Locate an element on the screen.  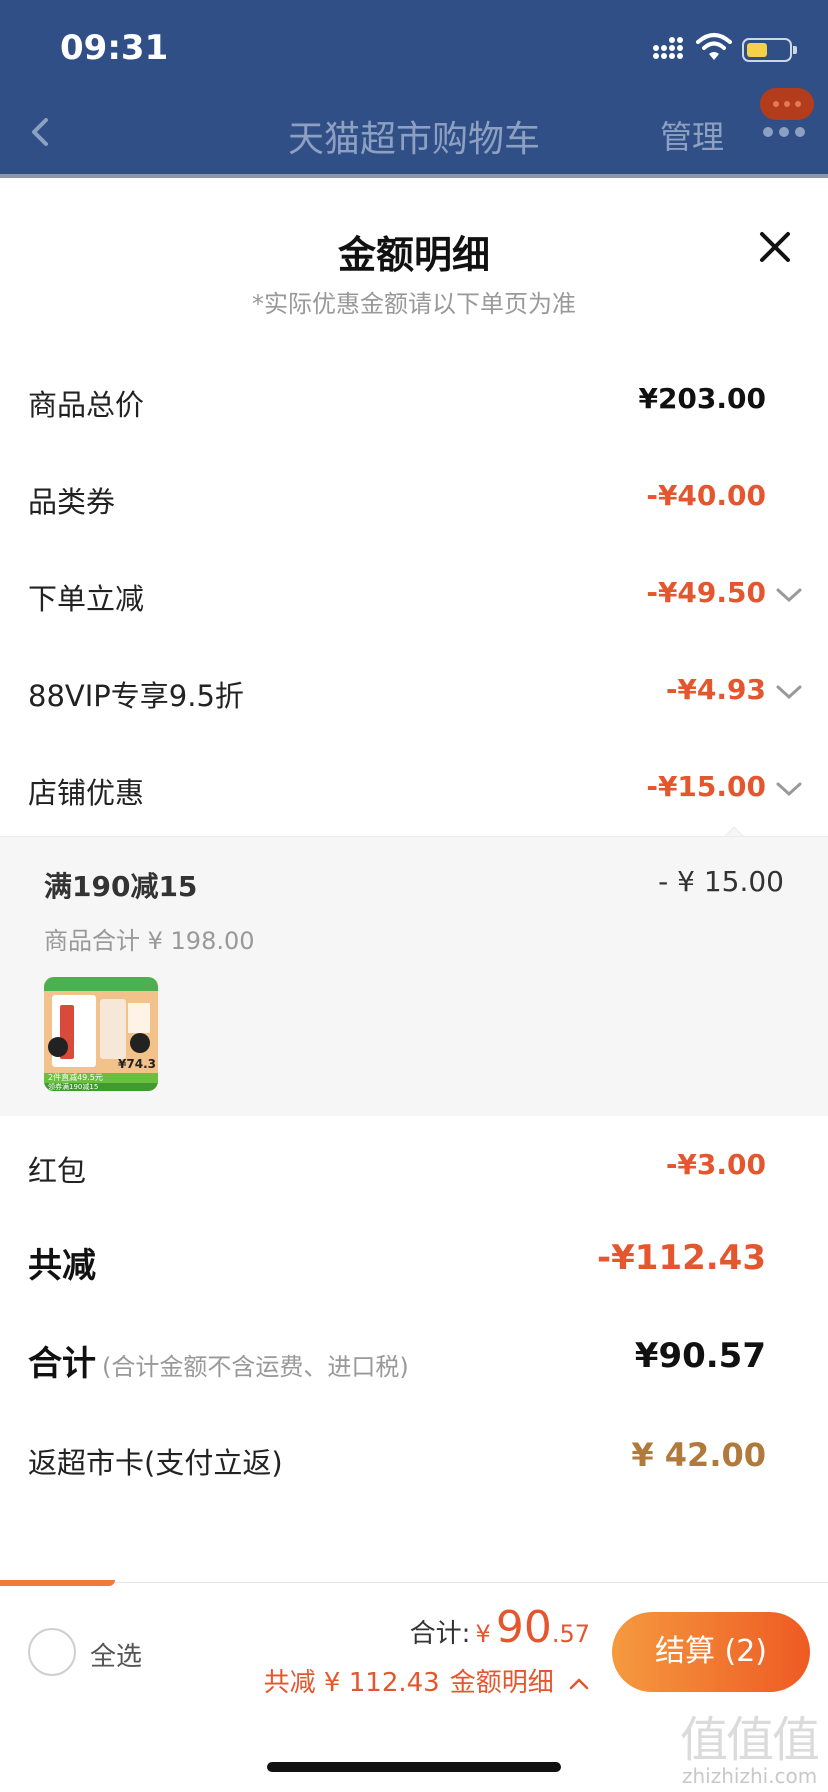
bottom-divider is located at coordinates (414, 1582).